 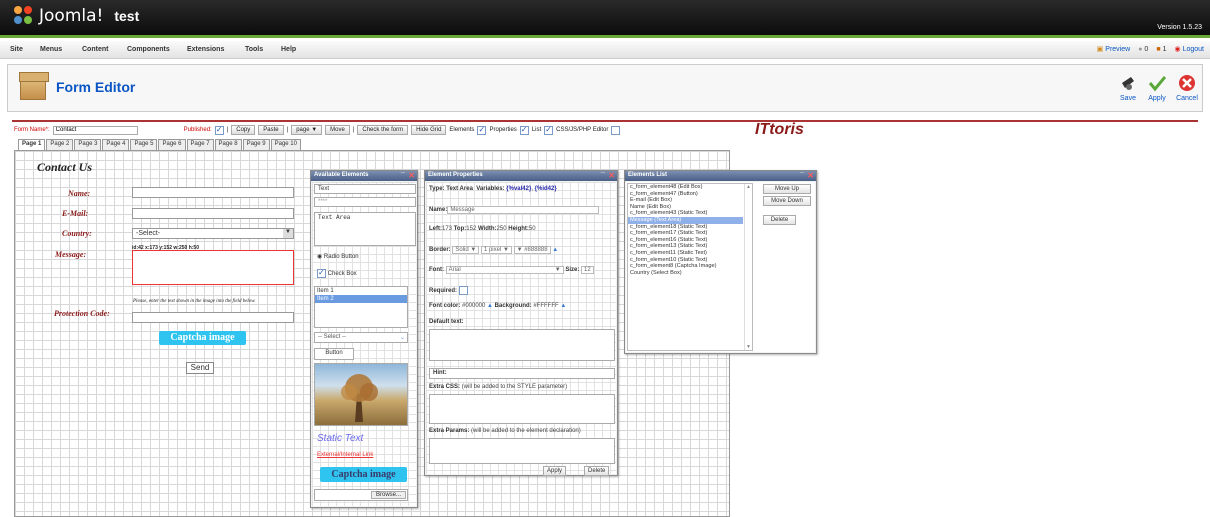 I want to click on select-element: -- Select -- ⌄, so click(x=361, y=337).